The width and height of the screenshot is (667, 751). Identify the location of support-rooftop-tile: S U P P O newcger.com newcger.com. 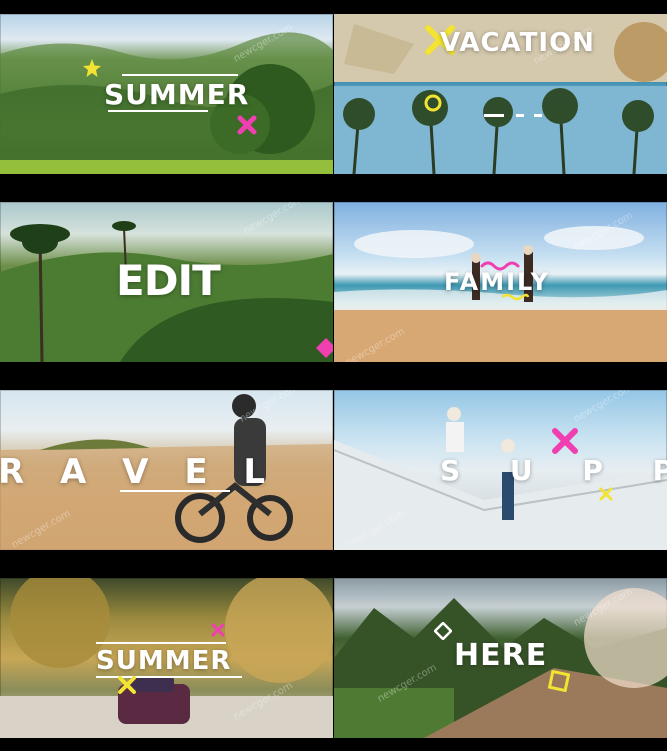
(500, 470).